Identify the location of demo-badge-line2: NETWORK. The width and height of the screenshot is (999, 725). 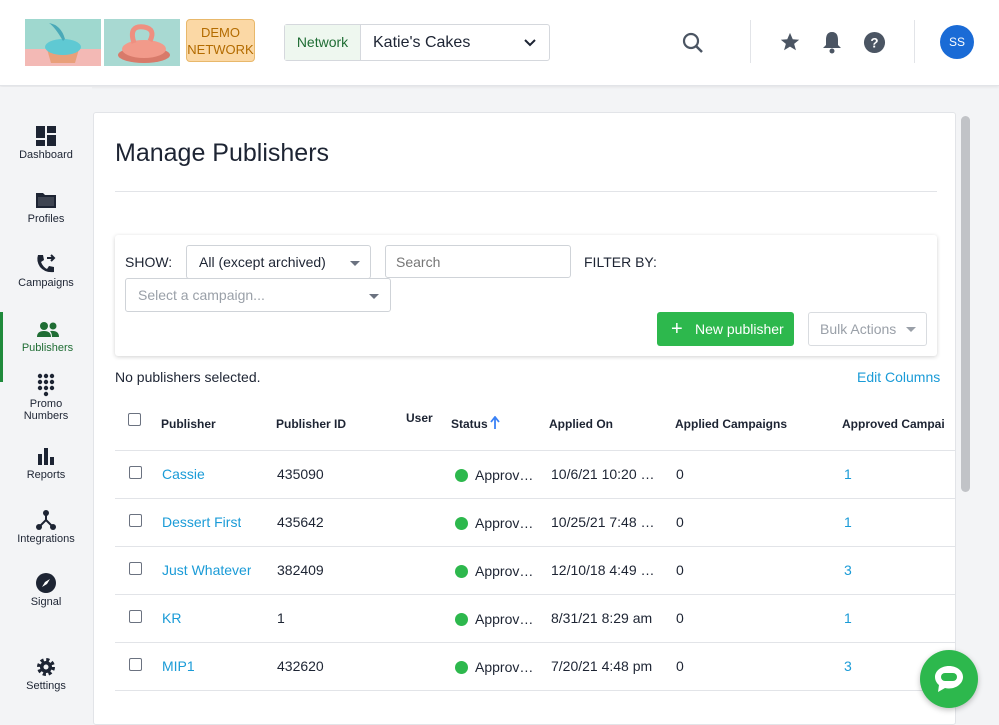
(220, 49).